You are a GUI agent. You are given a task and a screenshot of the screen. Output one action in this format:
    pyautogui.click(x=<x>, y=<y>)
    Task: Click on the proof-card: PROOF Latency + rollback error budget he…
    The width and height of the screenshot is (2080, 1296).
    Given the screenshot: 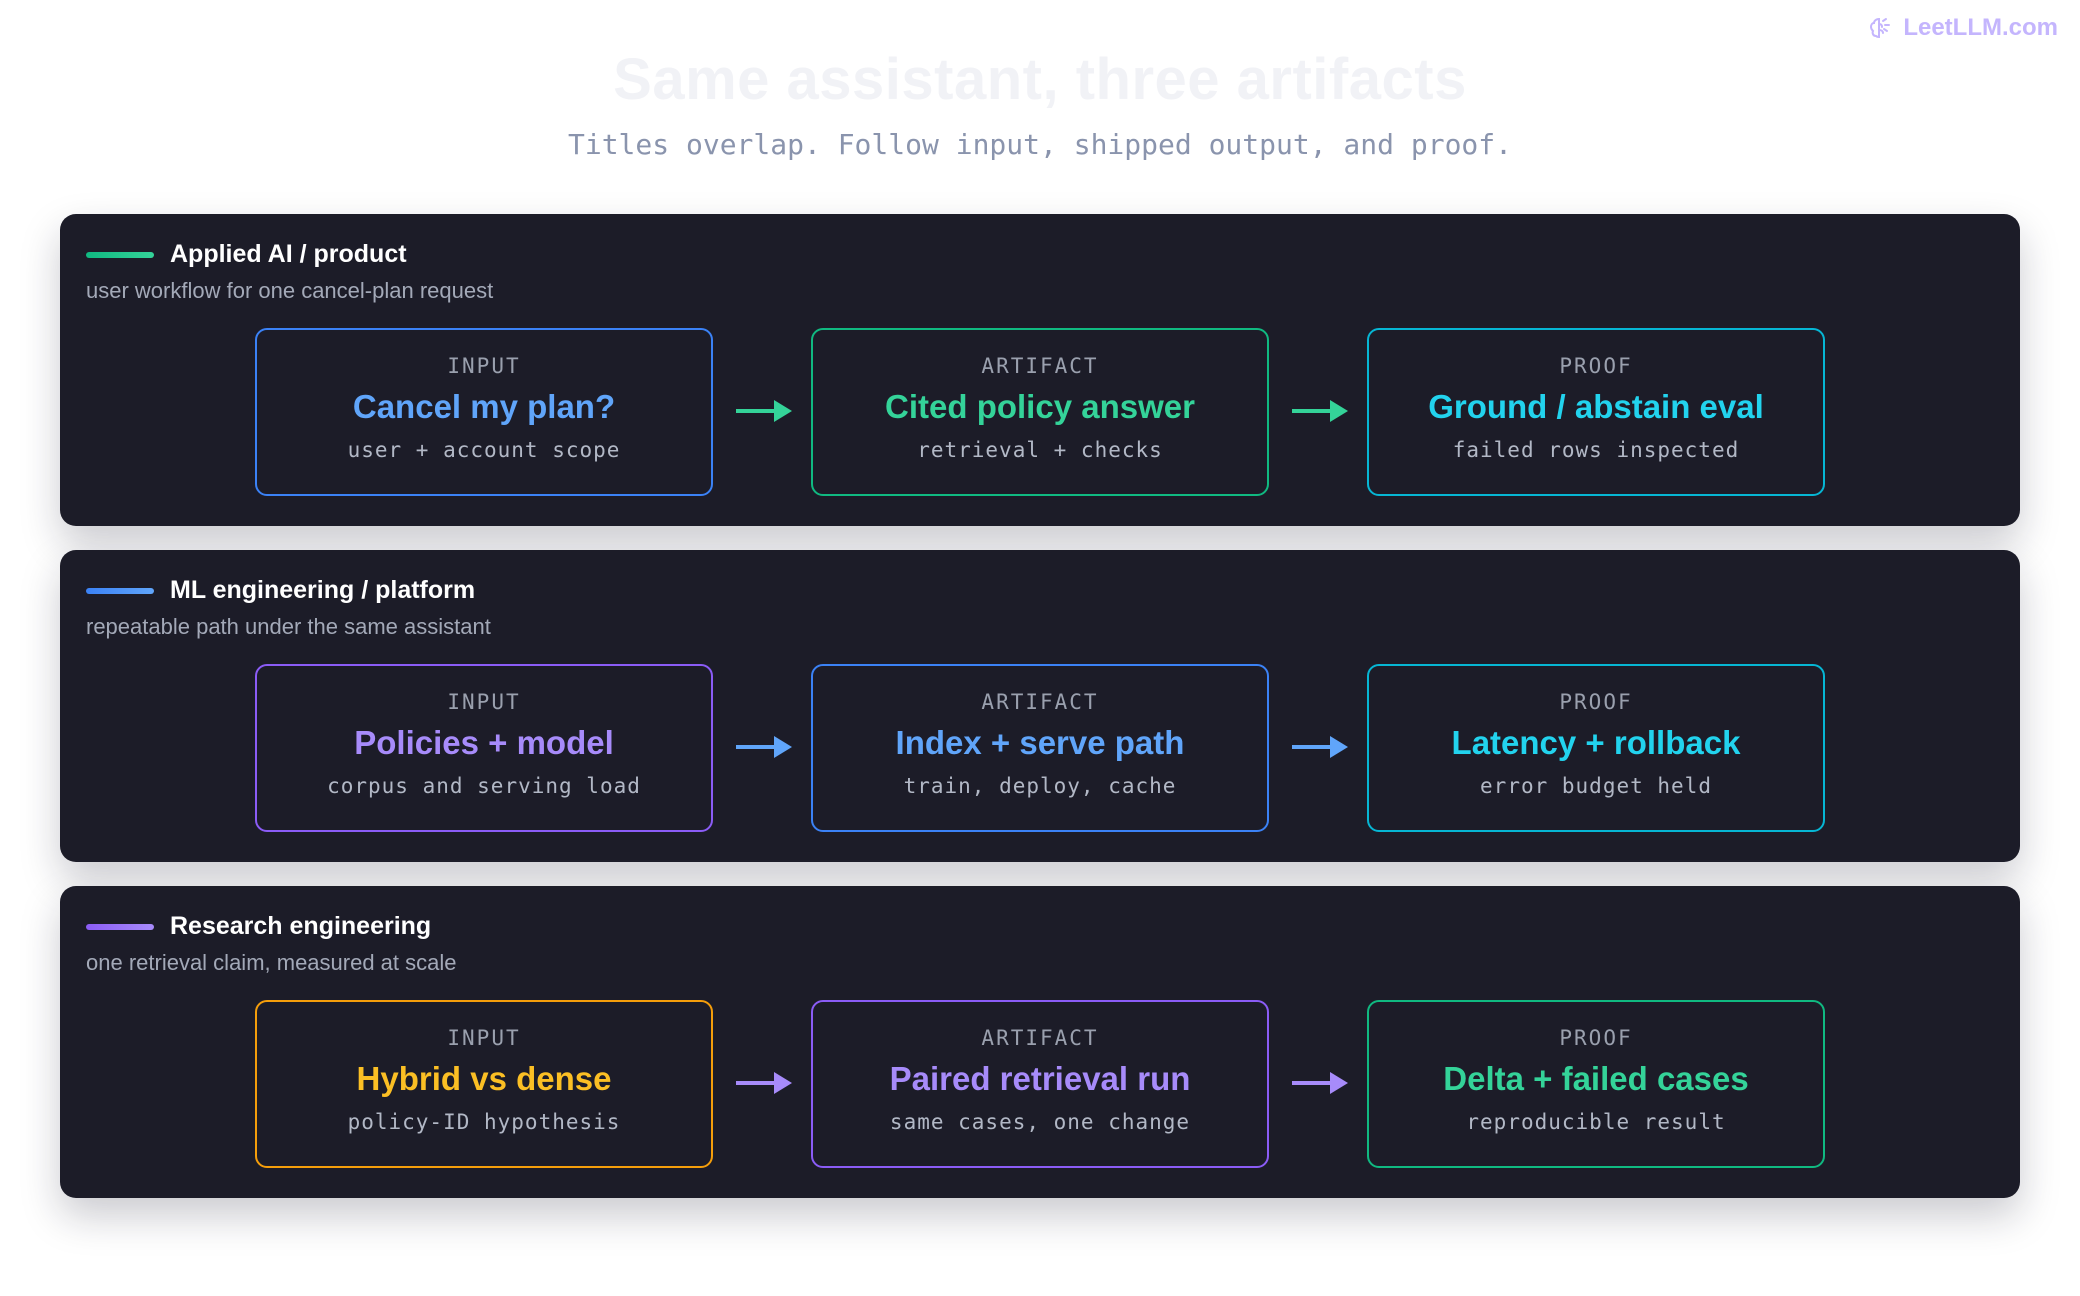 What is the action you would take?
    pyautogui.click(x=1596, y=748)
    